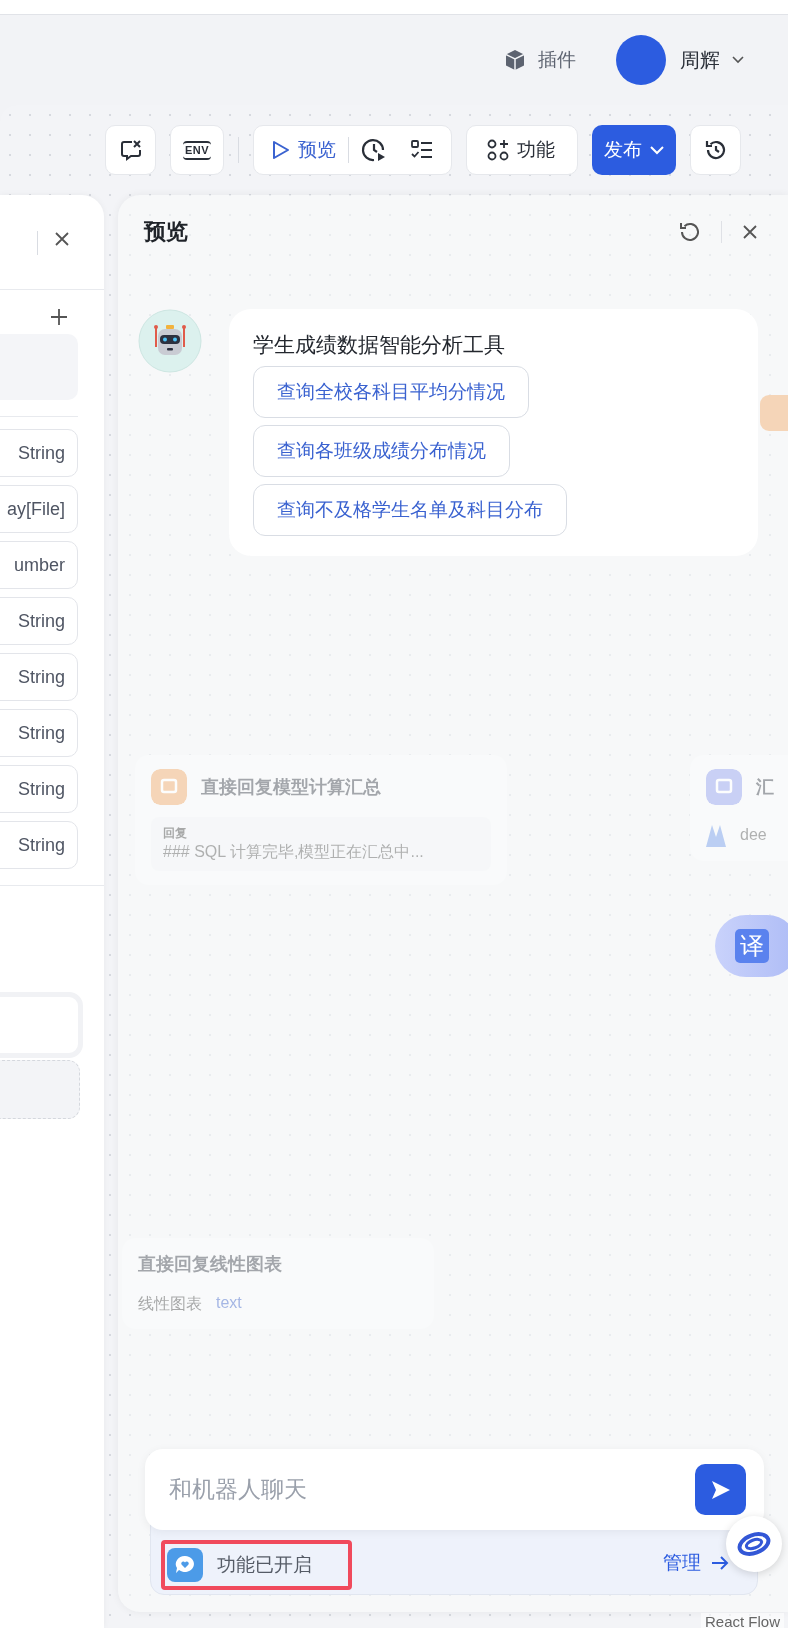 This screenshot has width=788, height=1628. Describe the element at coordinates (742, 1620) in the screenshot. I see `attribution-text: React Flow` at that location.